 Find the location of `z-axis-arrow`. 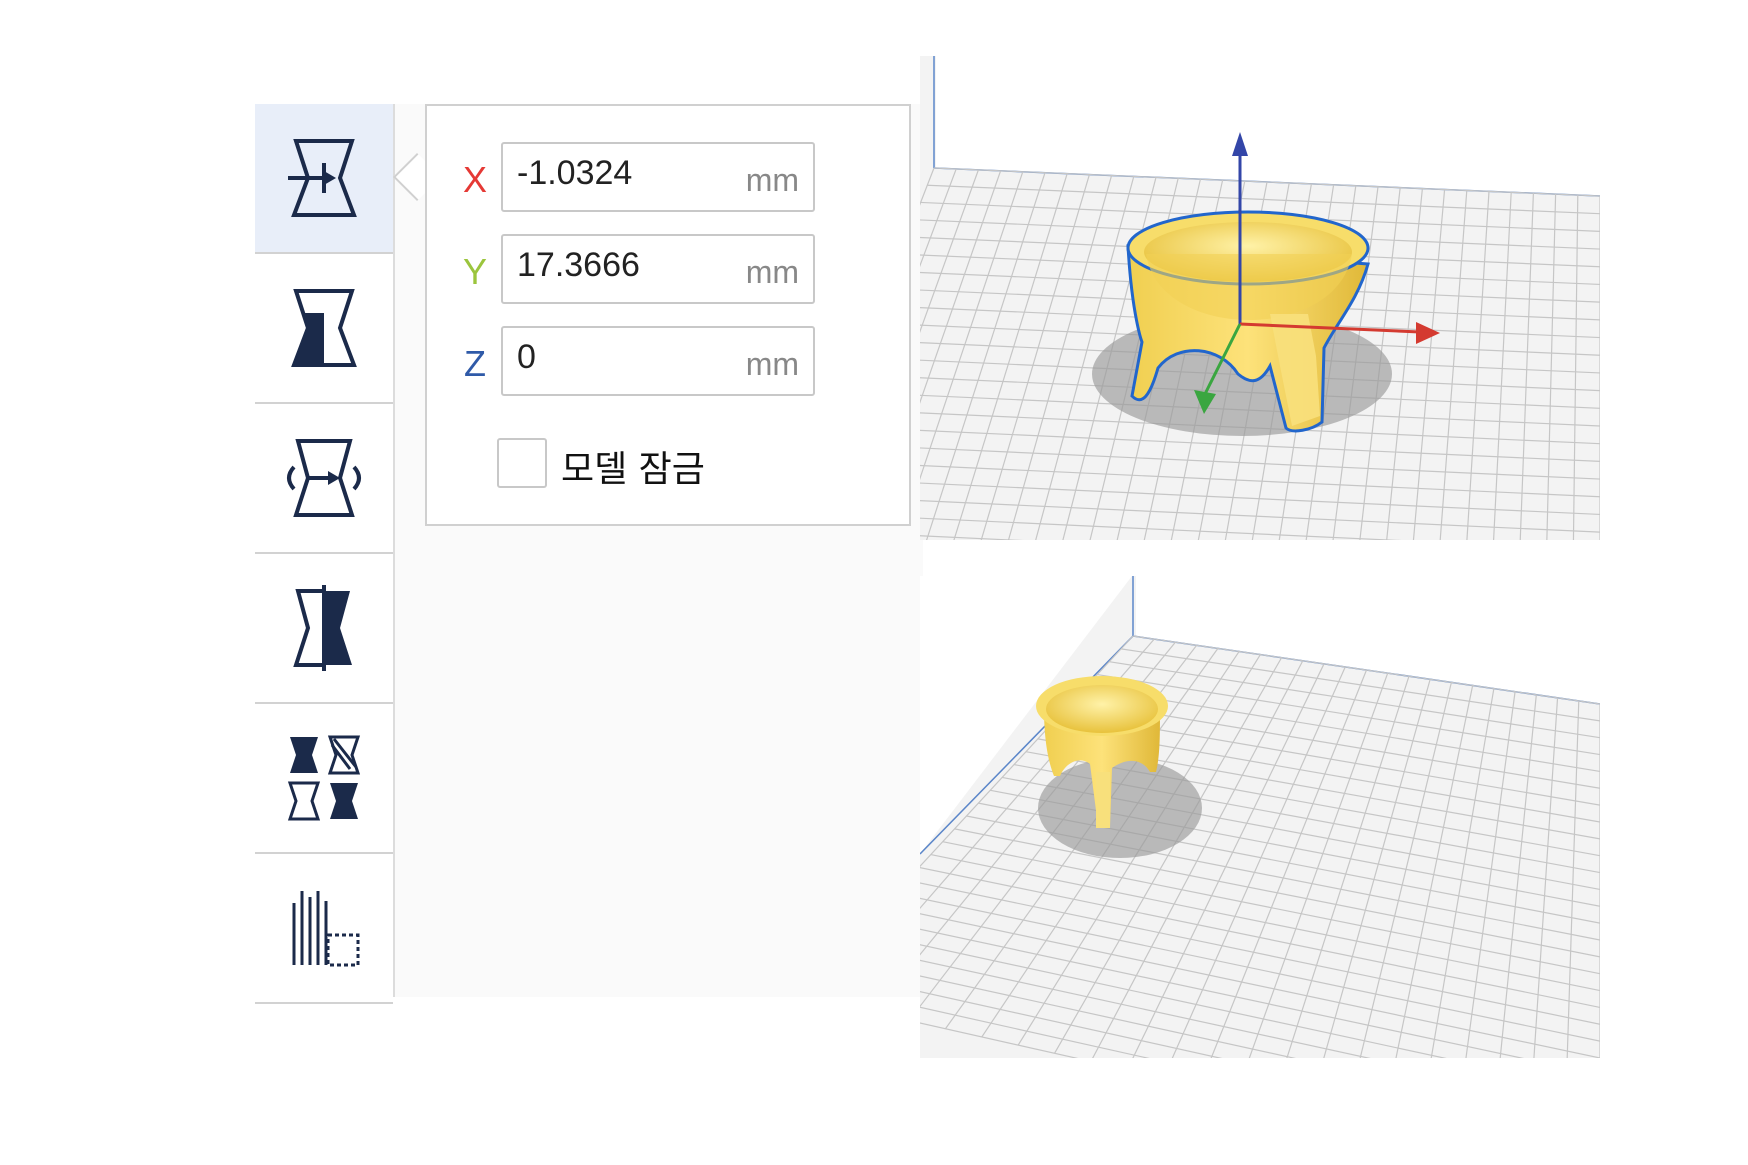

z-axis-arrow is located at coordinates (1240, 144).